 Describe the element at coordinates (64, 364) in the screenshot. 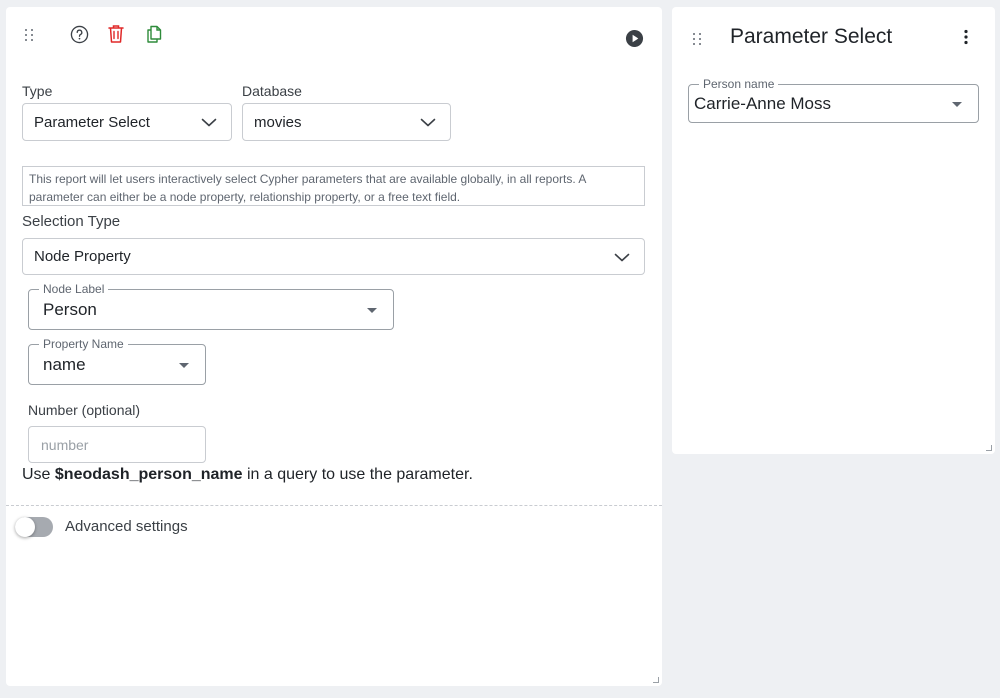

I see `property-name-value: name` at that location.